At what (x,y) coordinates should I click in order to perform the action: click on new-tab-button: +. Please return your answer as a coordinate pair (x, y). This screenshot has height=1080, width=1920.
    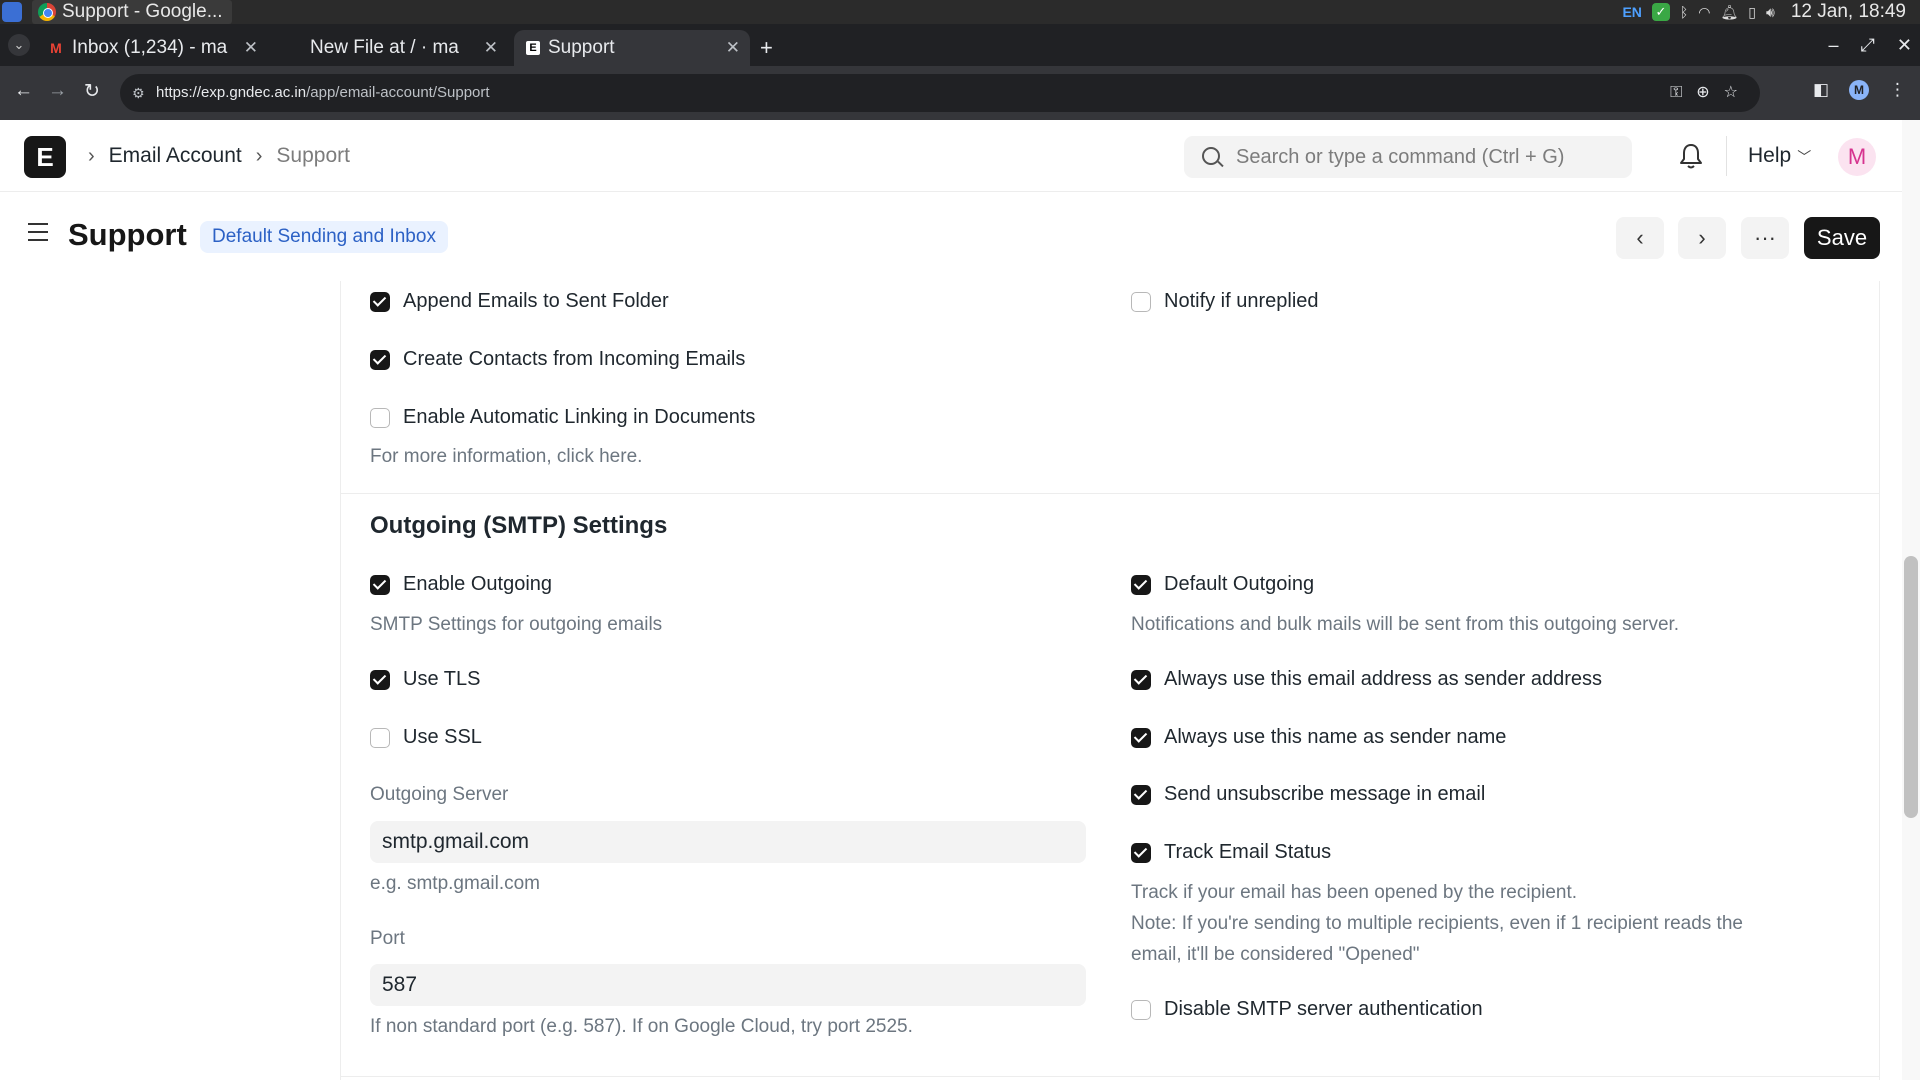
    Looking at the image, I should click on (766, 48).